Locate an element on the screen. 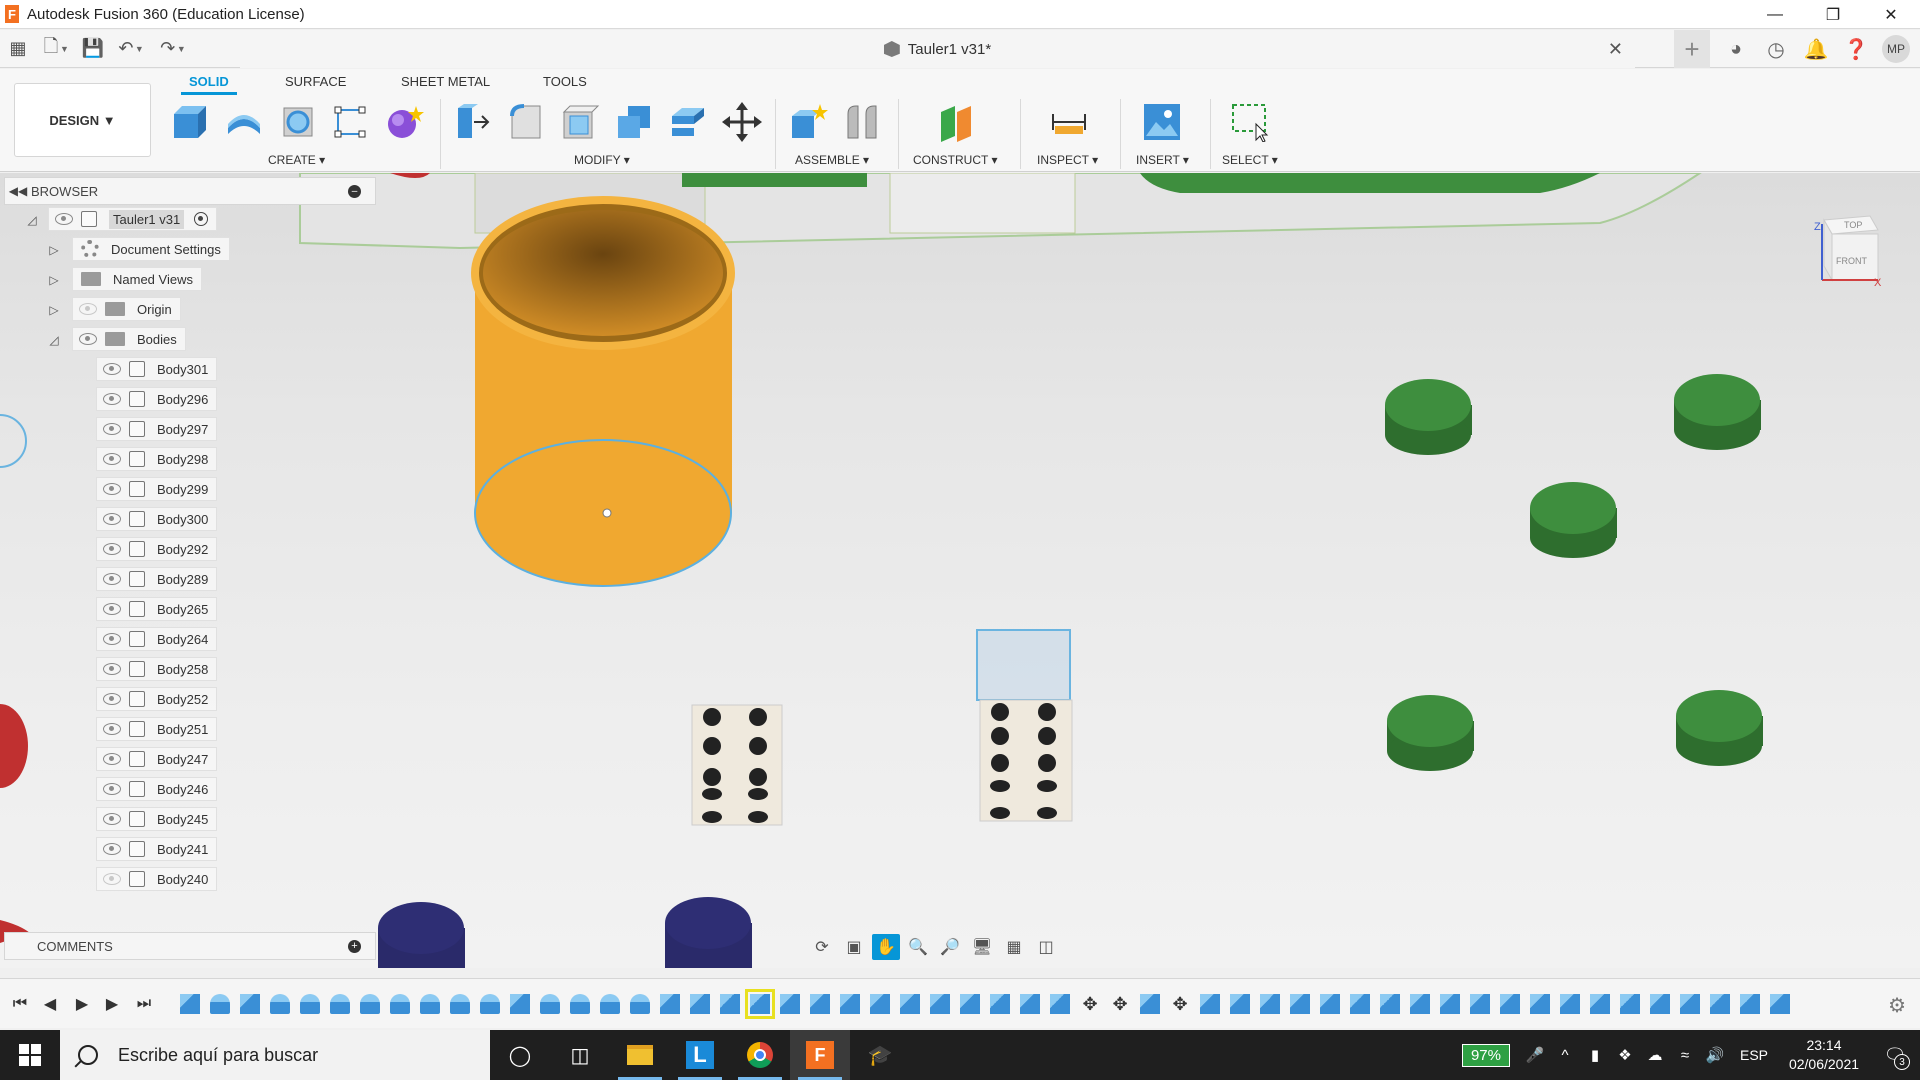  viewcube-top-label: TOP is located at coordinates (1853, 225).